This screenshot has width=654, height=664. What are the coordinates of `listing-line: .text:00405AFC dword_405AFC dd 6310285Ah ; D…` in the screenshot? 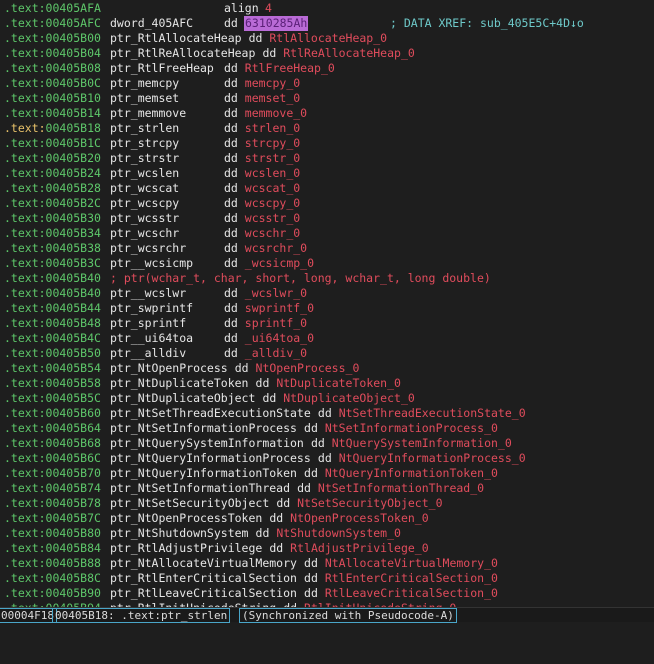 It's located at (294, 23).